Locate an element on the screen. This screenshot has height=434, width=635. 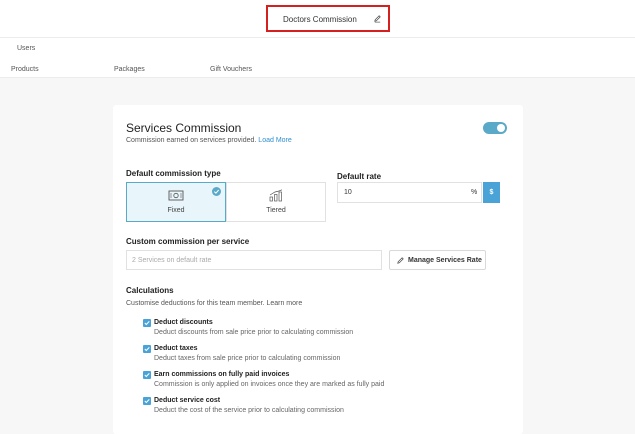
nav-users: Users is located at coordinates (26, 48).